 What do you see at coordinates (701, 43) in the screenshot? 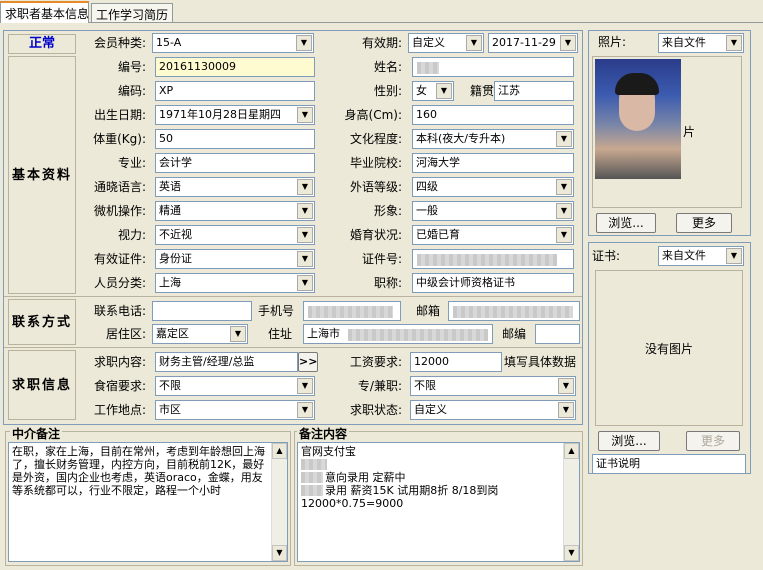
I see `photo-source-select: 来自文件 ▼` at bounding box center [701, 43].